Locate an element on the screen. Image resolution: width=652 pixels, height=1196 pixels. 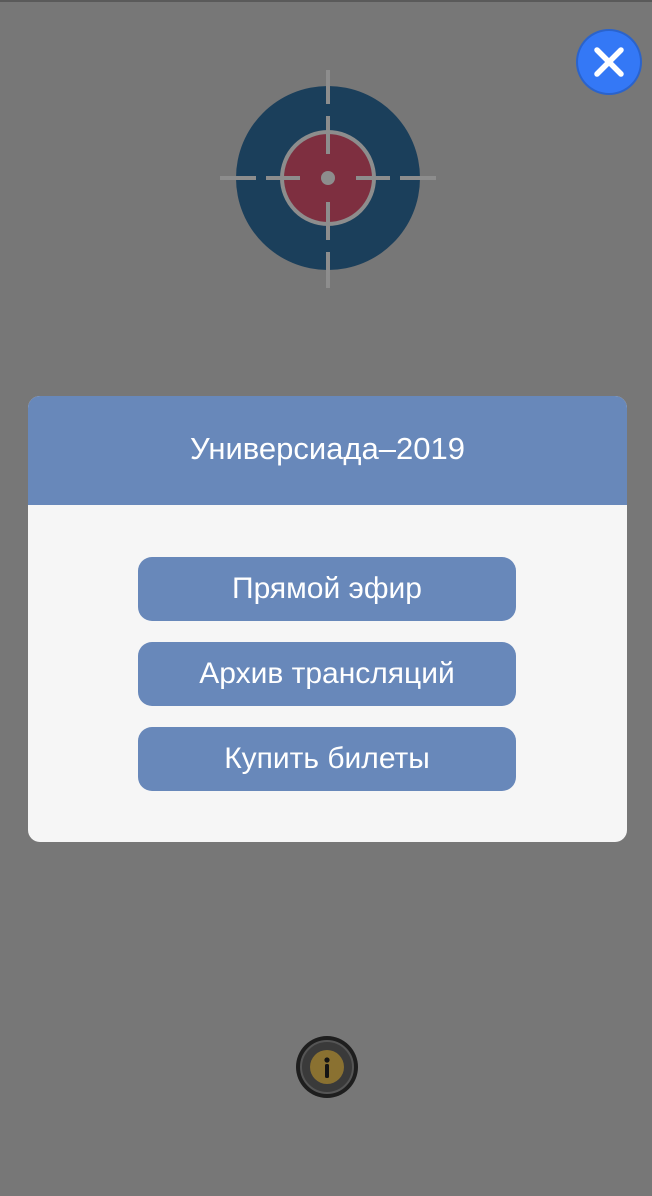
info-button is located at coordinates (327, 1067).